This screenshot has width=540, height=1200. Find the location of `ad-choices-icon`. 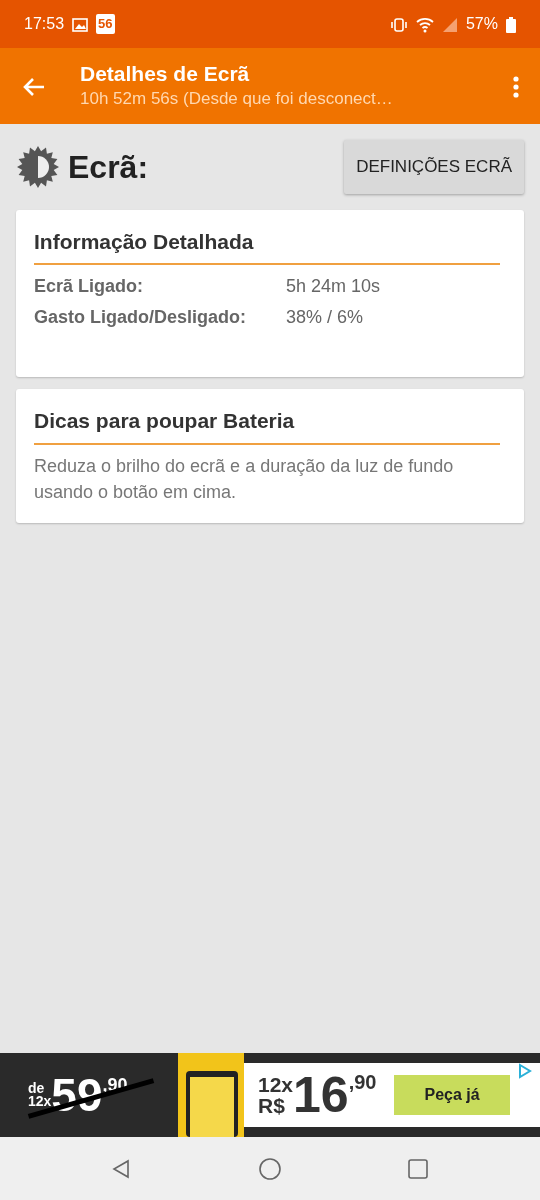

ad-choices-icon is located at coordinates (524, 1071).